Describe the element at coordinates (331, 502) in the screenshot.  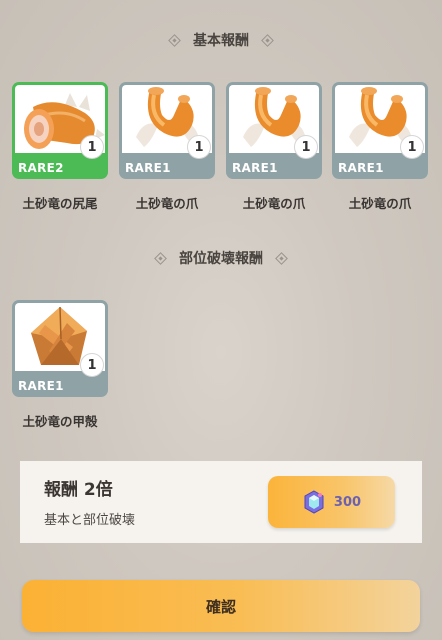
I see `double-reward-purchase-button: 300` at that location.